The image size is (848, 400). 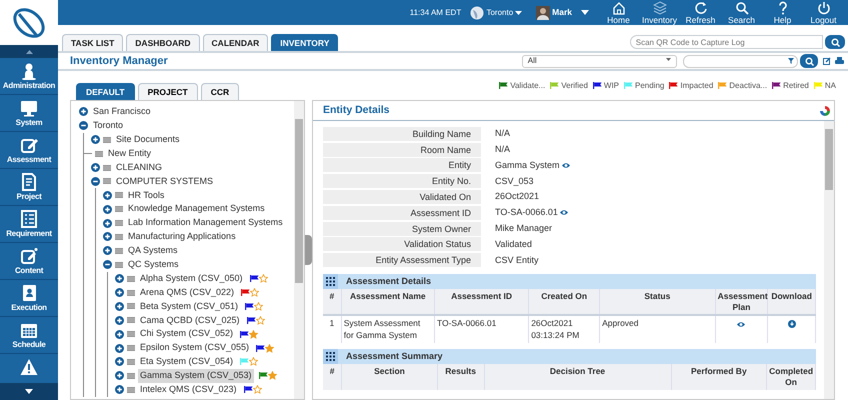 I want to click on nav-button: Search, so click(x=741, y=12).